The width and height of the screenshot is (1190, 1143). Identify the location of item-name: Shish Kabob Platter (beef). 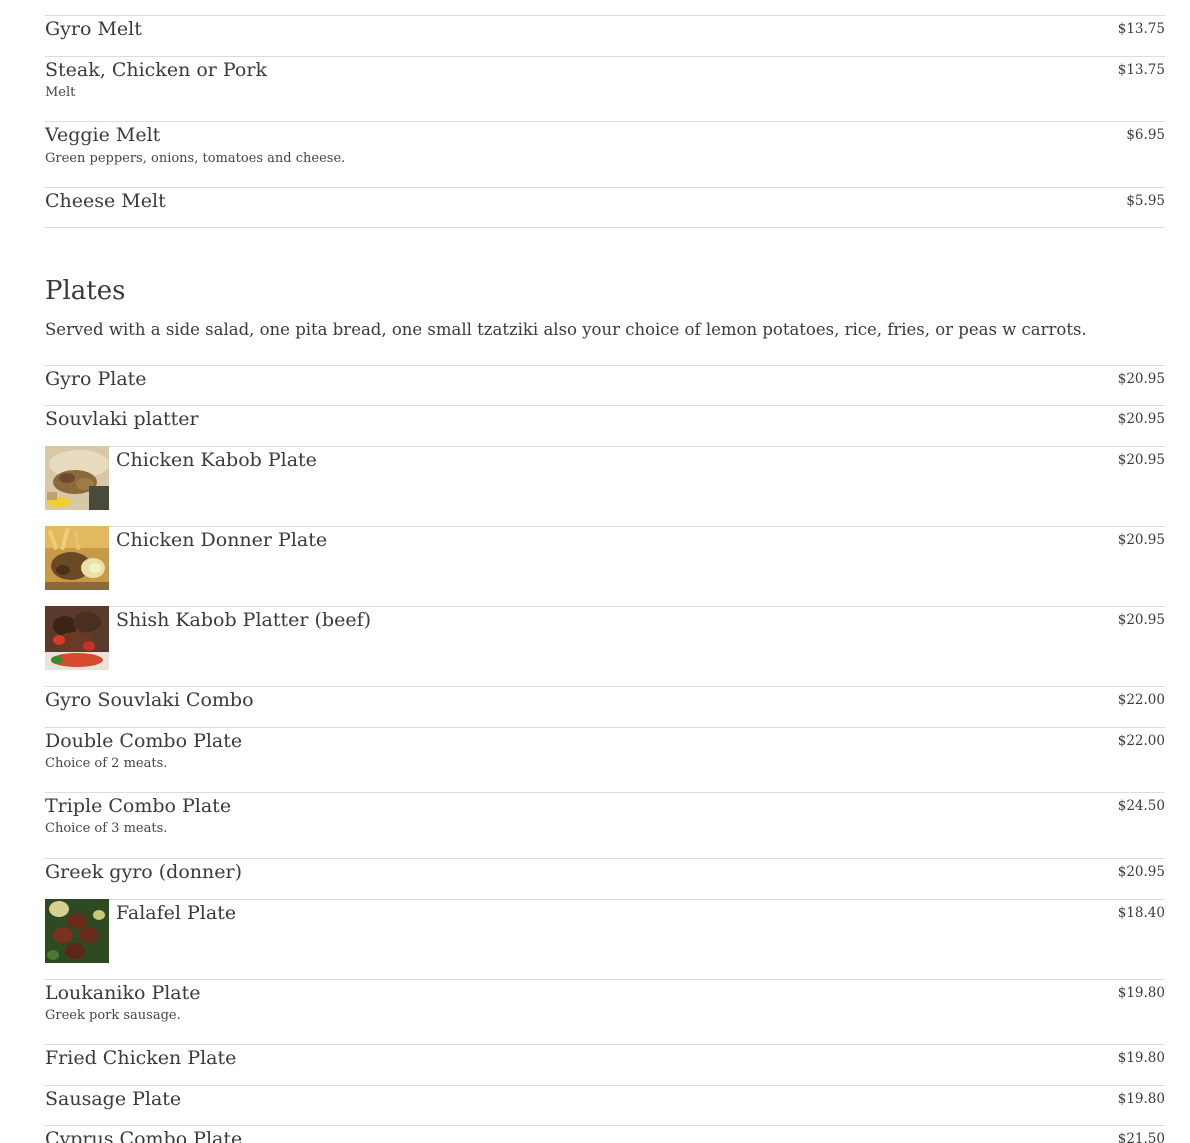
(244, 620).